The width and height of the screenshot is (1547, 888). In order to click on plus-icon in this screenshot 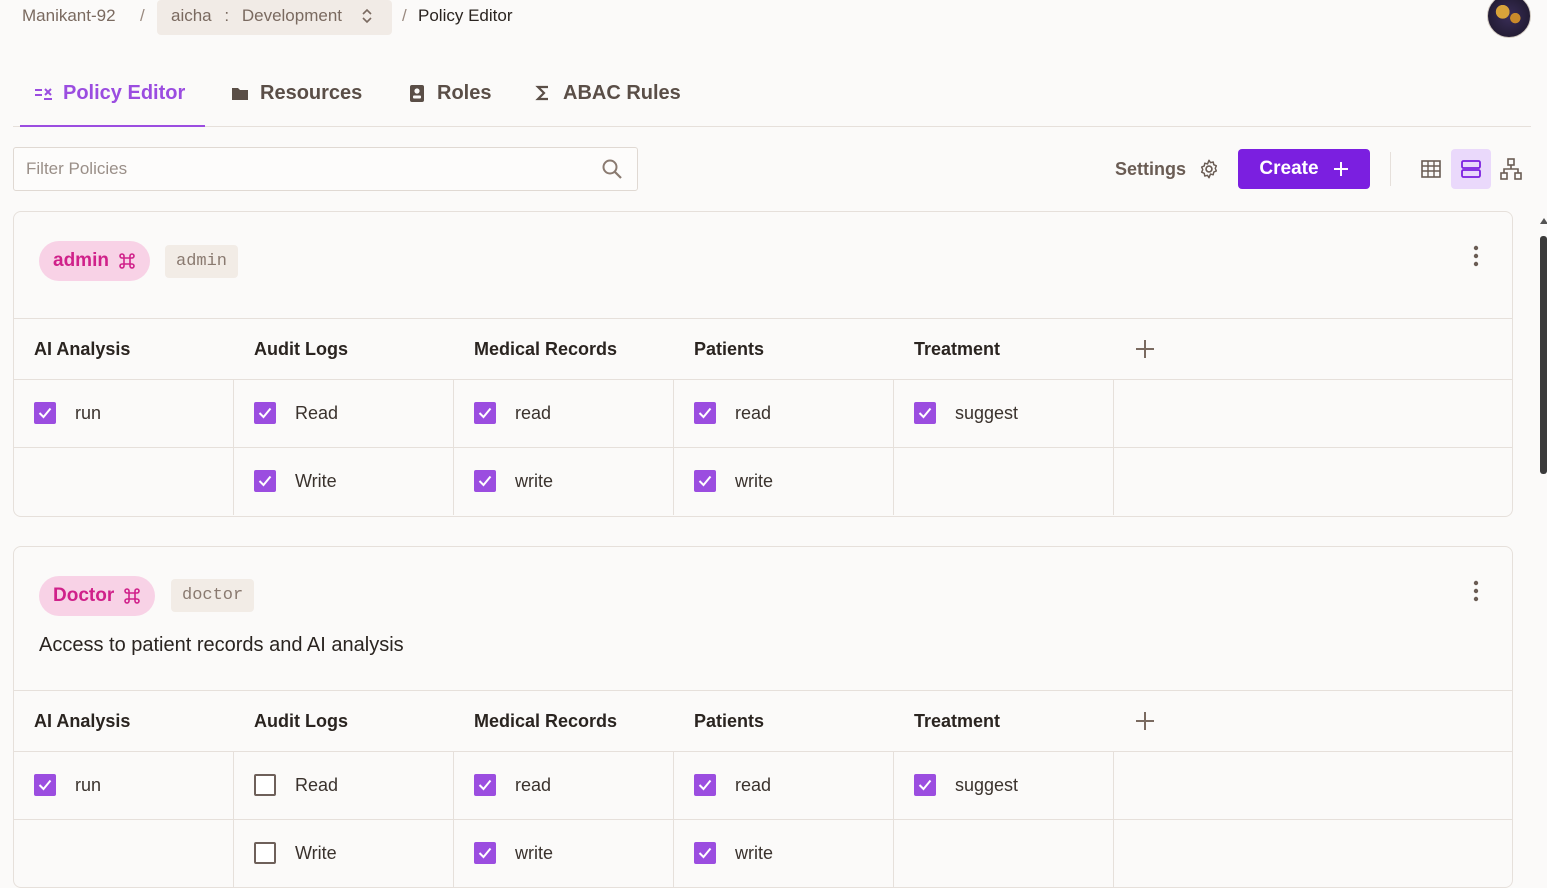, I will do `click(1340, 169)`.